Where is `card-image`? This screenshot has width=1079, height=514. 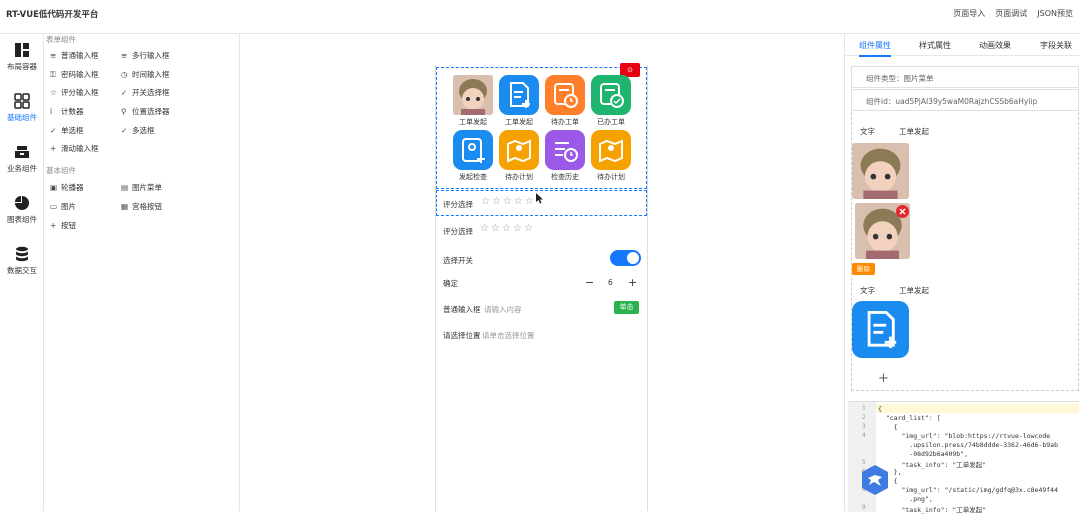
card-image is located at coordinates (880, 171).